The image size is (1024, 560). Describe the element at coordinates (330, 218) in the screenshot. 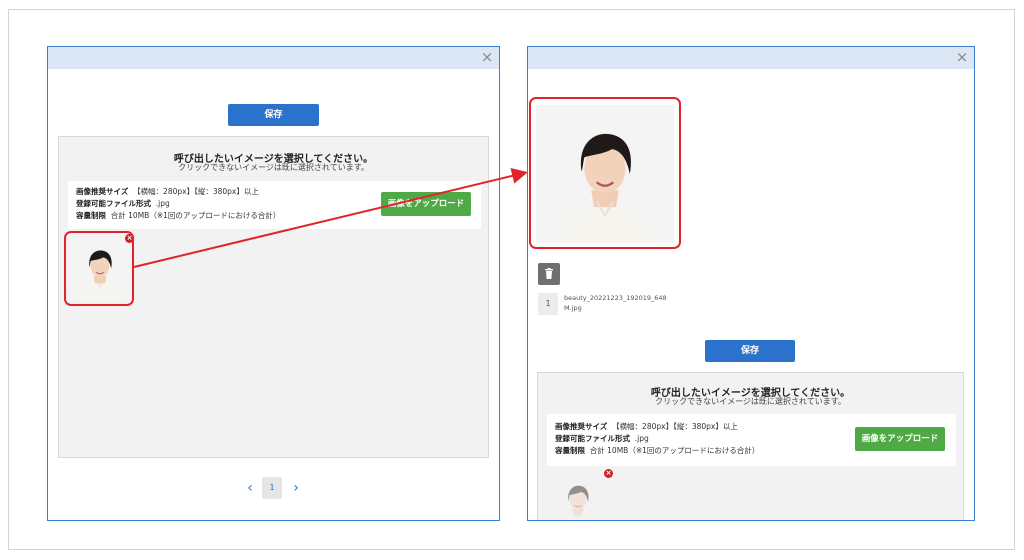

I see `annotation-arrow` at that location.